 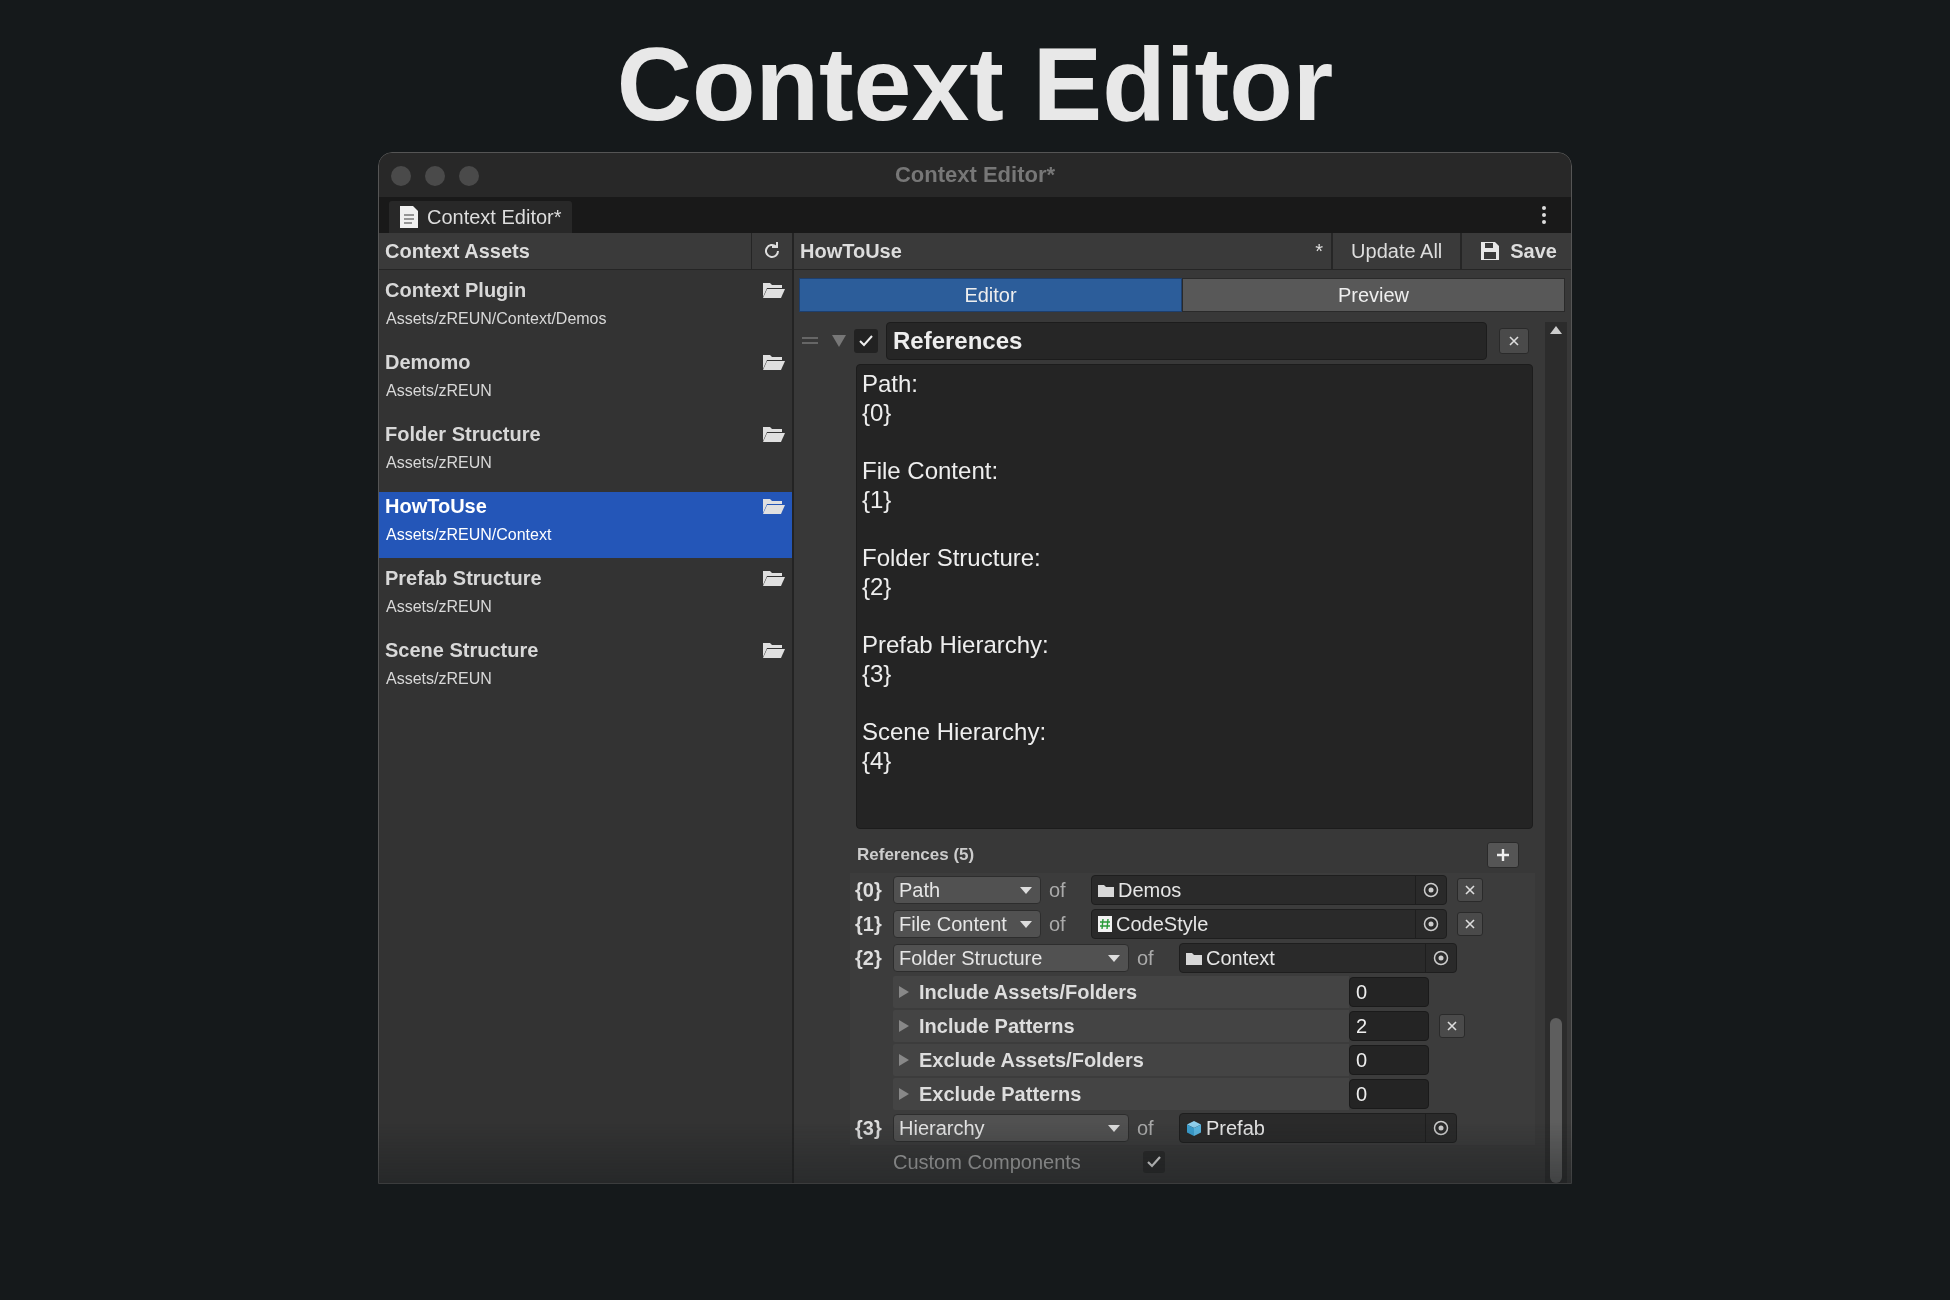 I want to click on list-foldout: Exclude Patterns, so click(x=1121, y=1094).